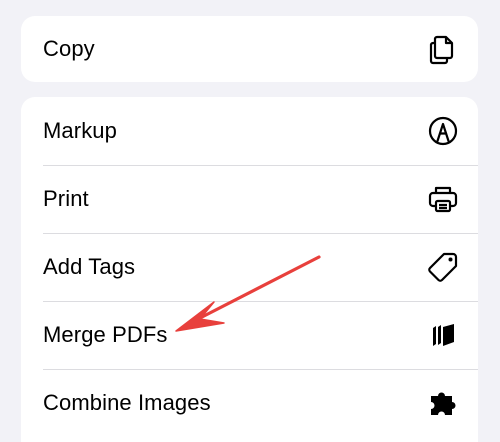  I want to click on tag-icon, so click(443, 267).